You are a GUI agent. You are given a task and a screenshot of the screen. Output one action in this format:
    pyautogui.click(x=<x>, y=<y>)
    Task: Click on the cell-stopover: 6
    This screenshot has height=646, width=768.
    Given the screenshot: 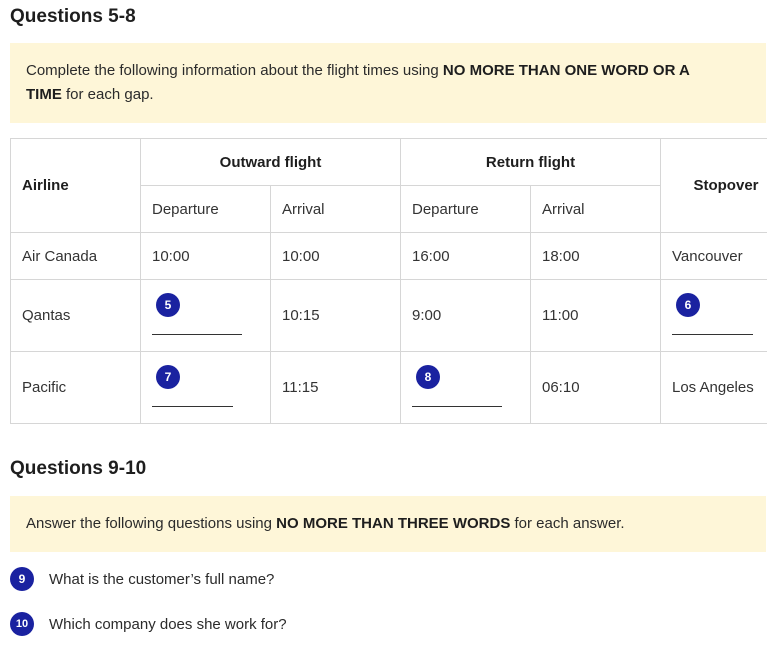 What is the action you would take?
    pyautogui.click(x=713, y=315)
    